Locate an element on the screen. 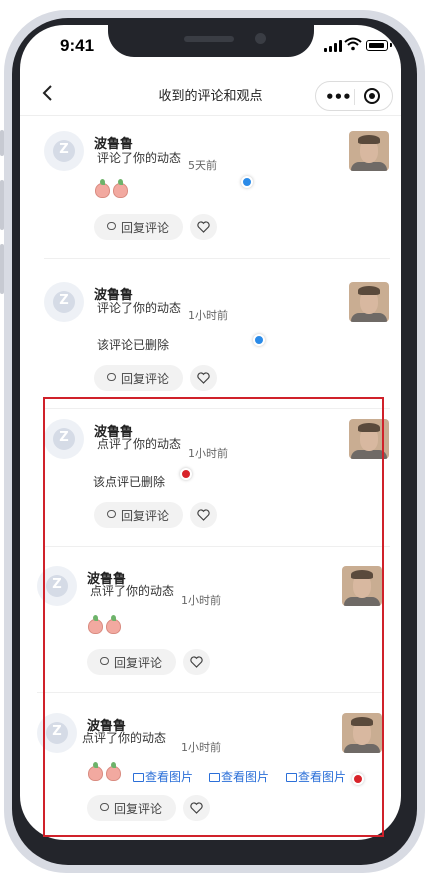 The width and height of the screenshot is (429, 877). more-icon: ••• is located at coordinates (338, 97).